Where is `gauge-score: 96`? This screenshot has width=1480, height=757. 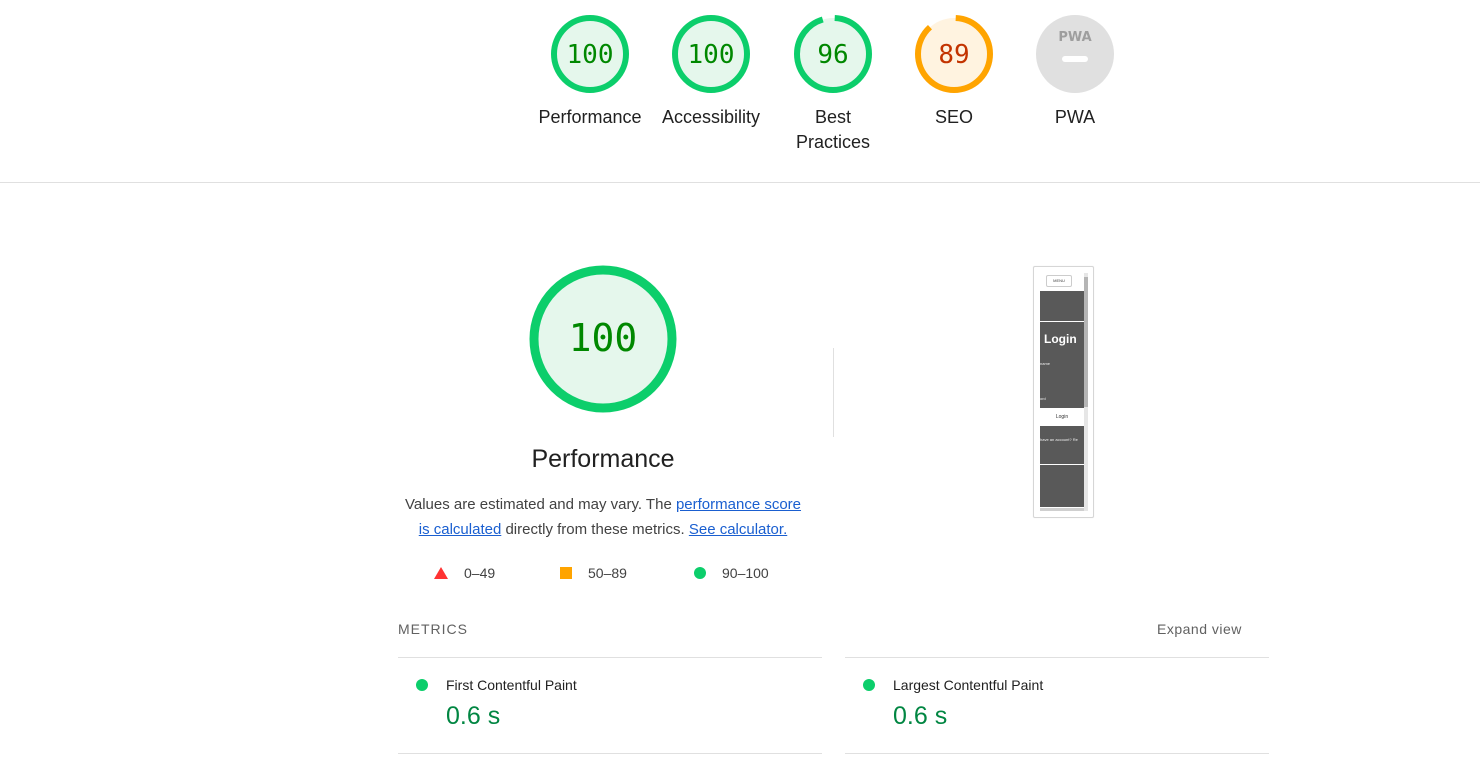
gauge-score: 96 is located at coordinates (832, 55).